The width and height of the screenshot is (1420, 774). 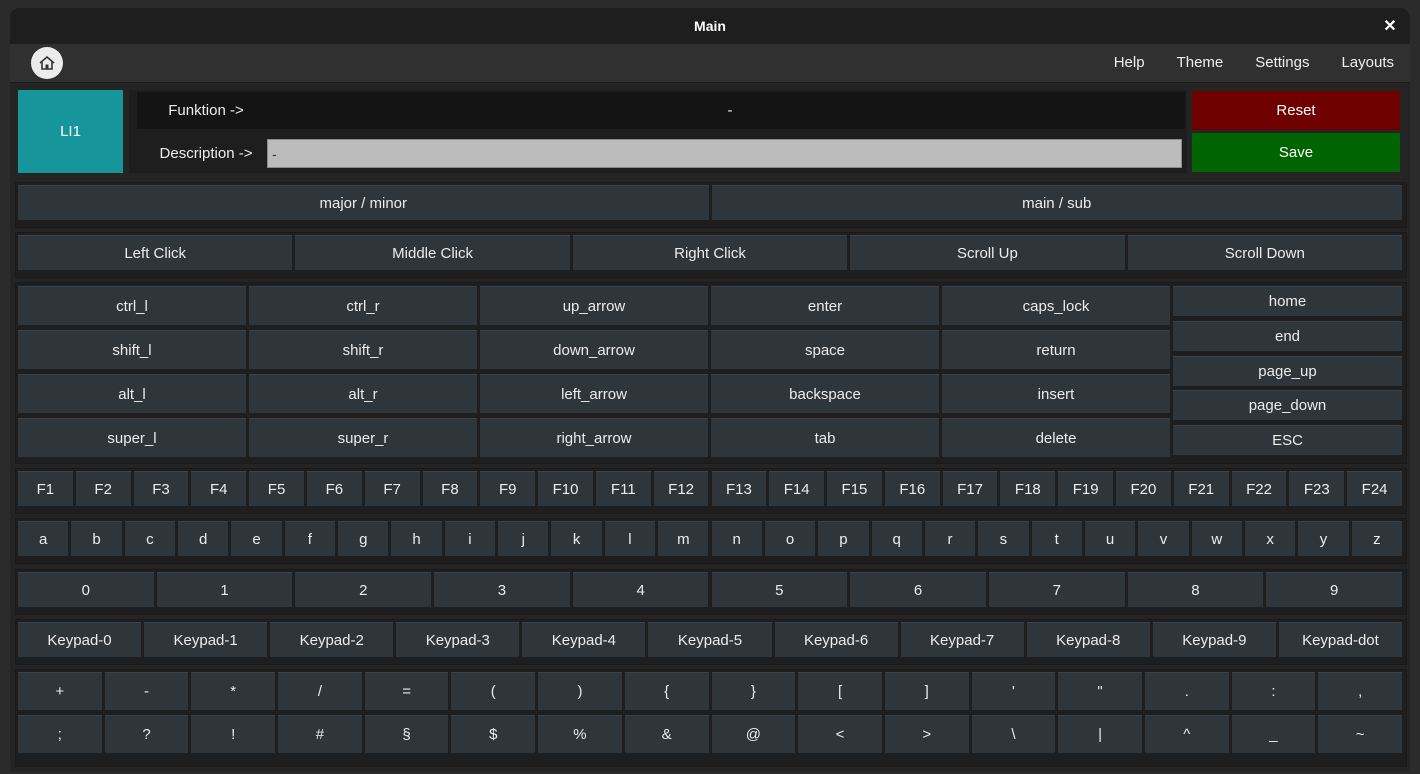 I want to click on key-f15-button: F15, so click(x=854, y=489).